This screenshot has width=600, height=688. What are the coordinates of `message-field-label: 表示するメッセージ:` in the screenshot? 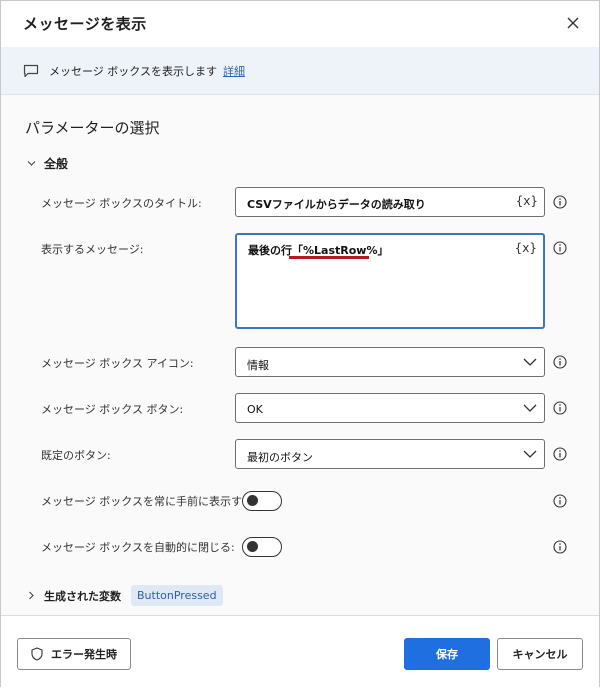 It's located at (92, 249).